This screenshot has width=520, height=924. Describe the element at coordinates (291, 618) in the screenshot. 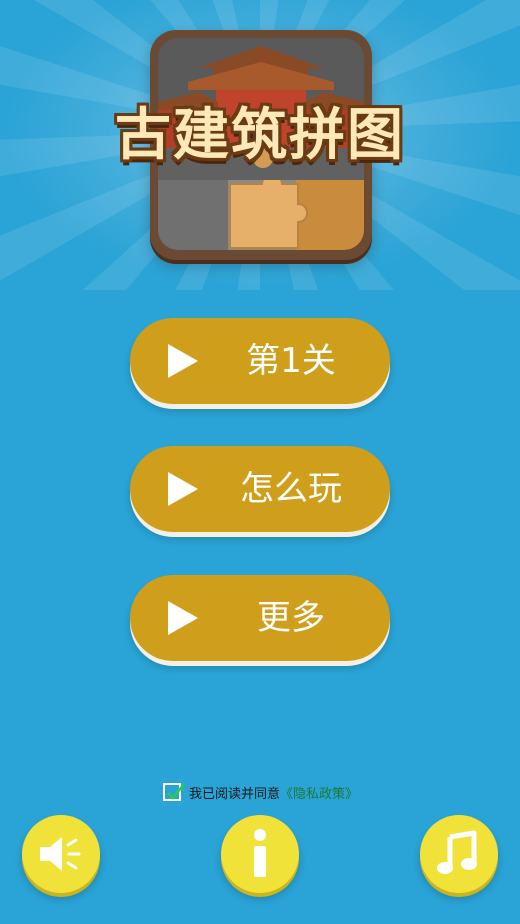

I see `more-label: 更多` at that location.